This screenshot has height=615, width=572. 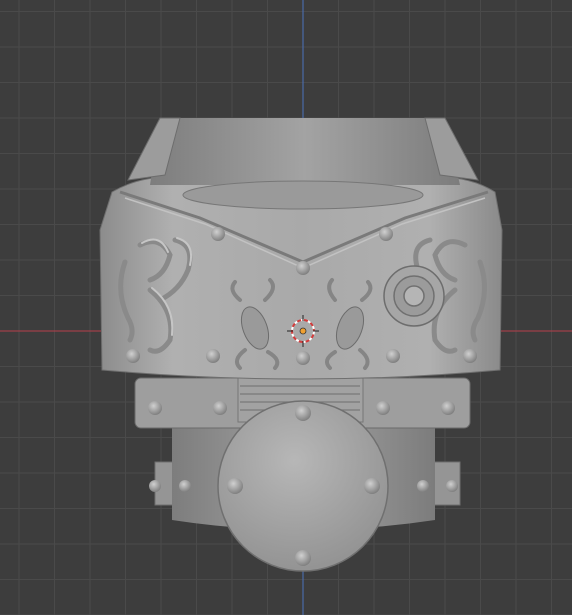 I want to click on collar-opening, so click(x=303, y=195).